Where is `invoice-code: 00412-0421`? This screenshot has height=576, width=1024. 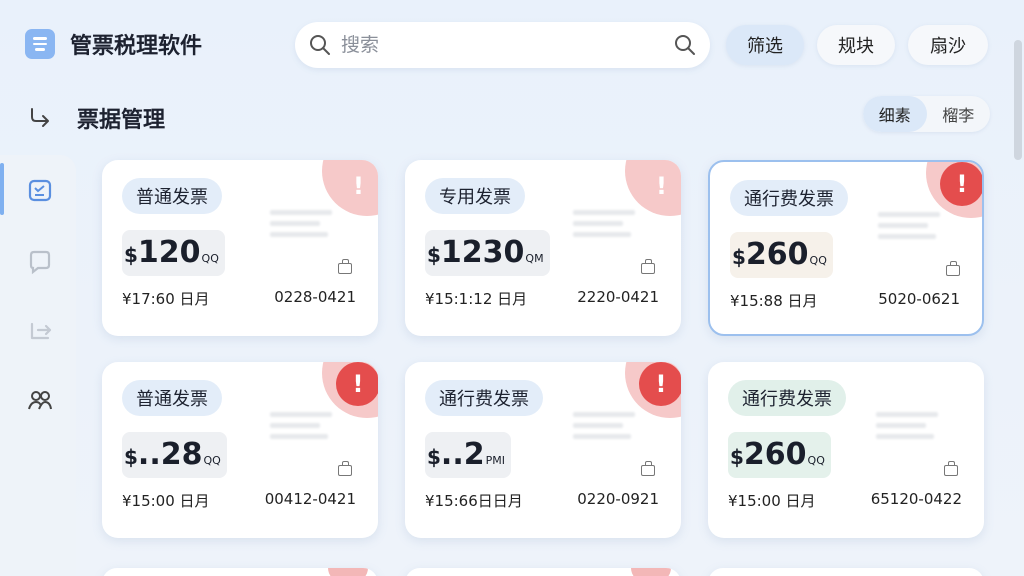 invoice-code: 00412-0421 is located at coordinates (310, 499).